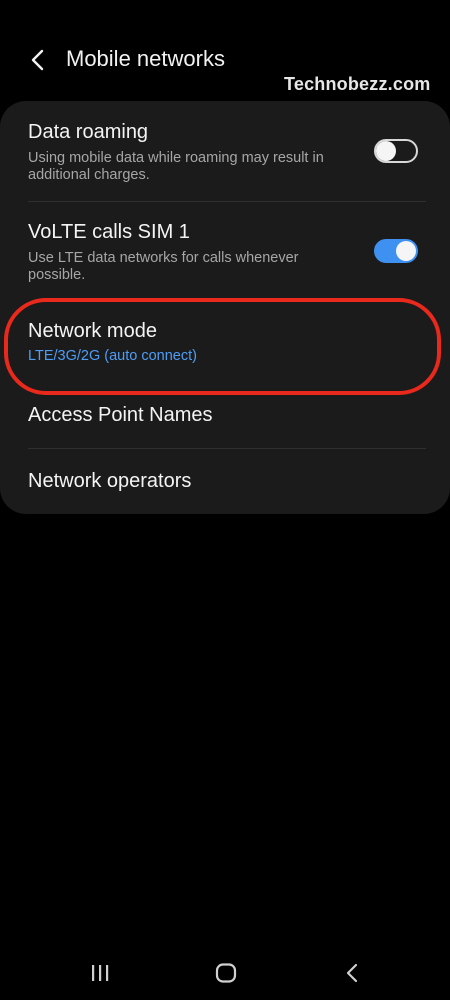  Describe the element at coordinates (92, 331) in the screenshot. I see `network-mode-title: Network mode` at that location.